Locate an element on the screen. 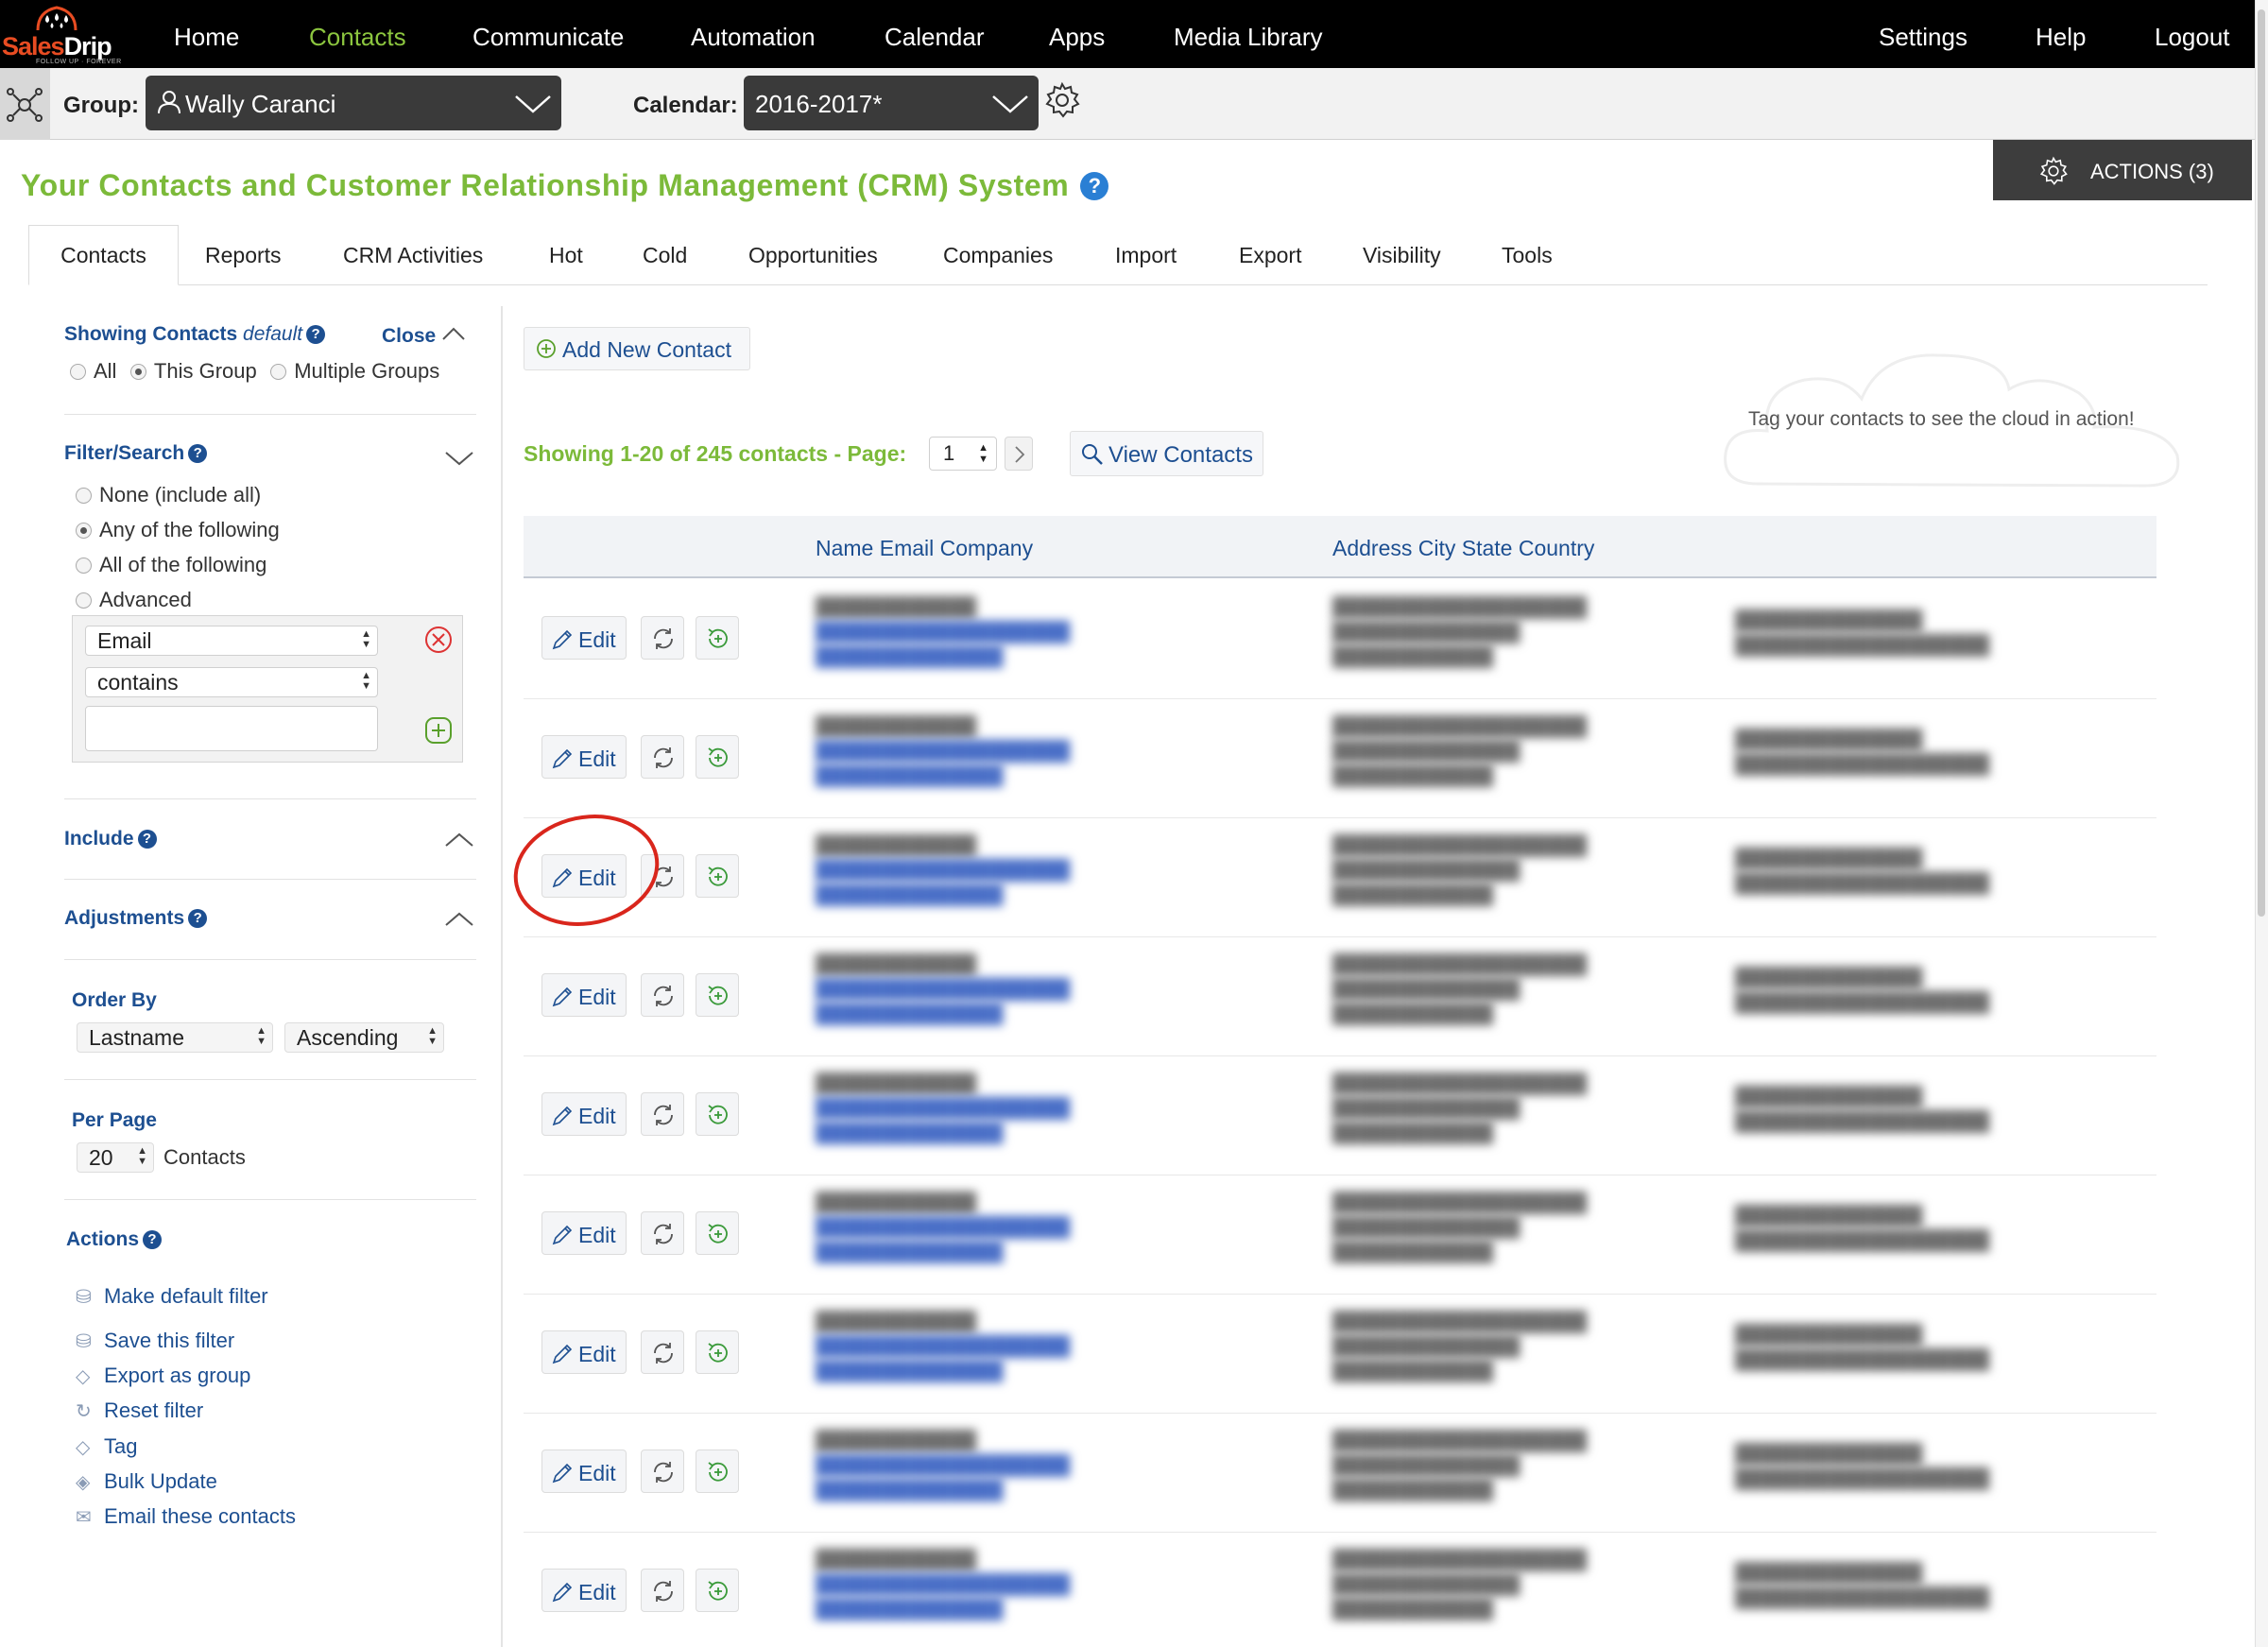 The height and width of the screenshot is (1647, 2268). add-new-contact-button: Add New Contact is located at coordinates (637, 348).